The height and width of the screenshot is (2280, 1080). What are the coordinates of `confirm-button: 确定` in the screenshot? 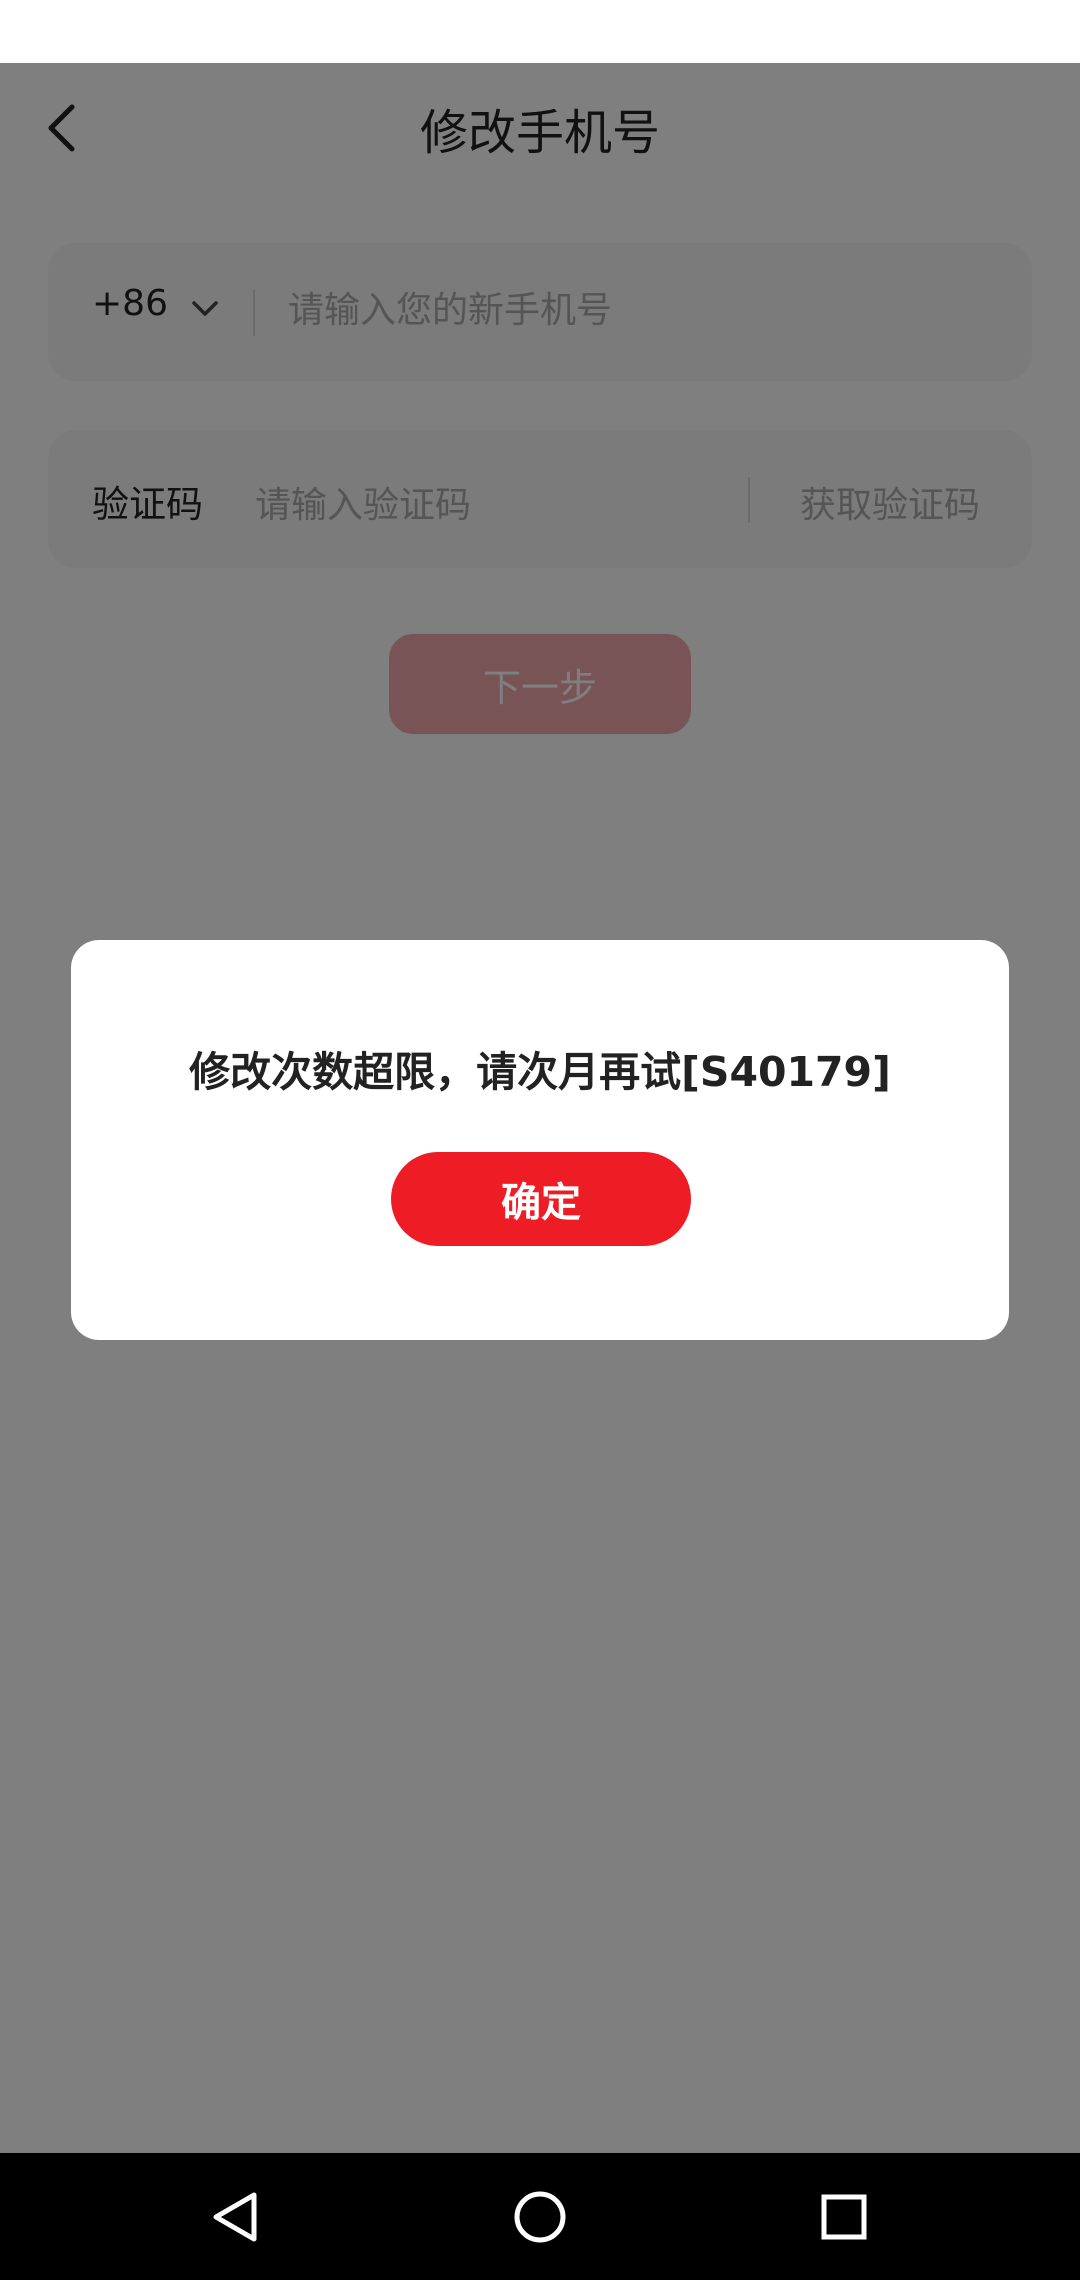 It's located at (541, 1199).